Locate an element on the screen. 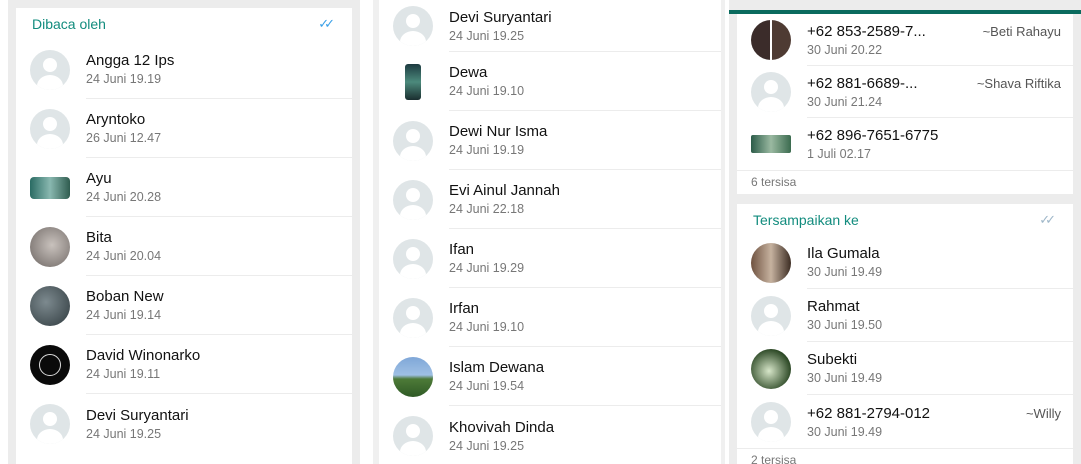 The width and height of the screenshot is (1081, 464). contact-row: Islam Dewana 24 Juni 19.54 is located at coordinates (550, 376).